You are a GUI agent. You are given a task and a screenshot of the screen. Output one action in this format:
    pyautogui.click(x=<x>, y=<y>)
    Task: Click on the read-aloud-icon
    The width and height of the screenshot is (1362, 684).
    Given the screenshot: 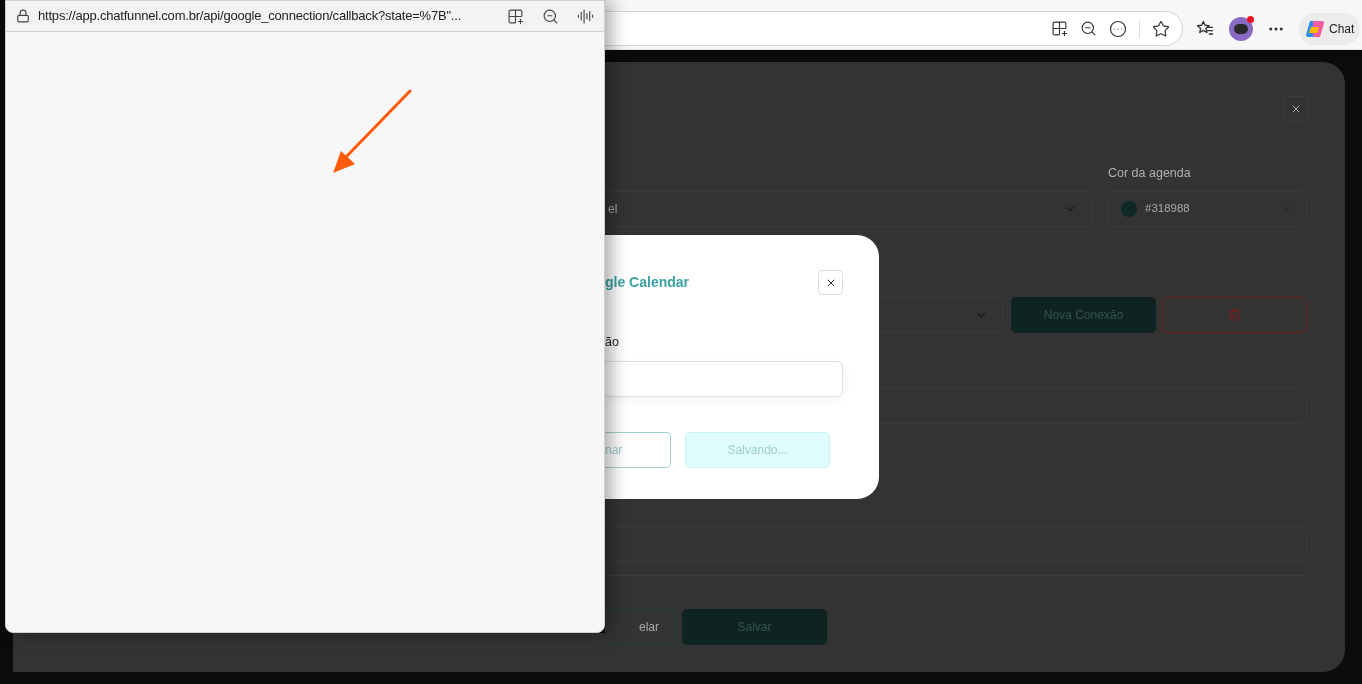 What is the action you would take?
    pyautogui.click(x=585, y=16)
    